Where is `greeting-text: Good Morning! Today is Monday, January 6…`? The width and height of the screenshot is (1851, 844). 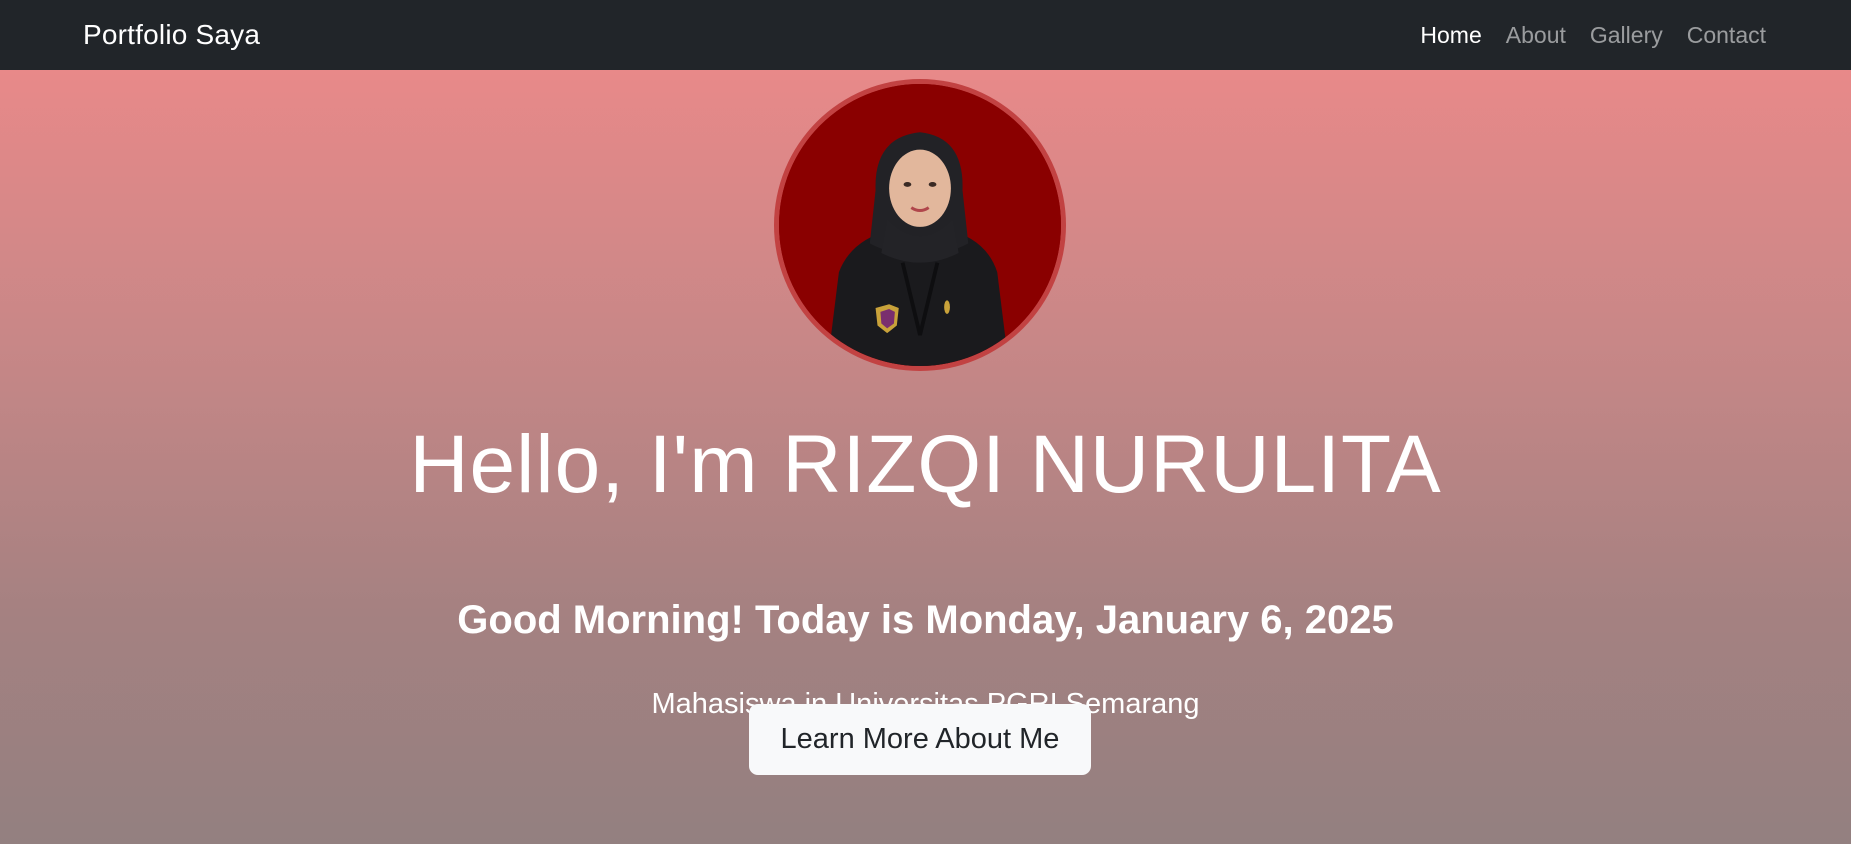
greeting-text: Good Morning! Today is Monday, January 6… is located at coordinates (925, 620).